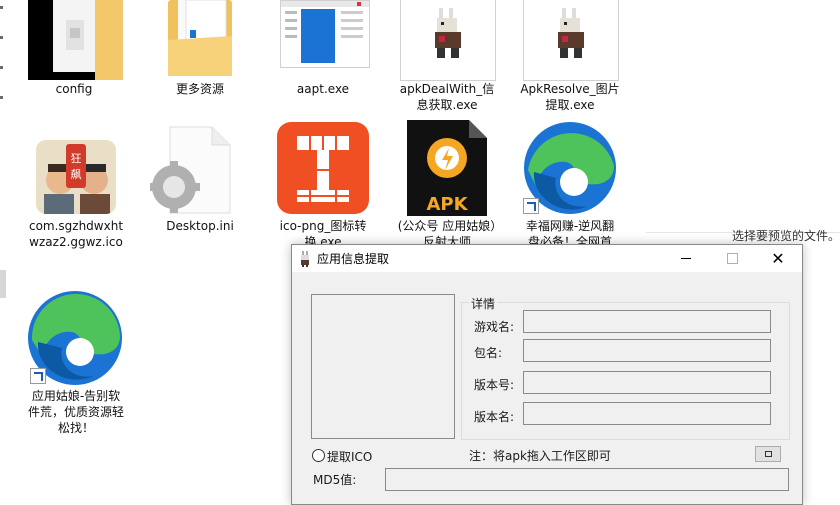 The height and width of the screenshot is (505, 840). I want to click on extract-ico-radio, so click(318, 455).